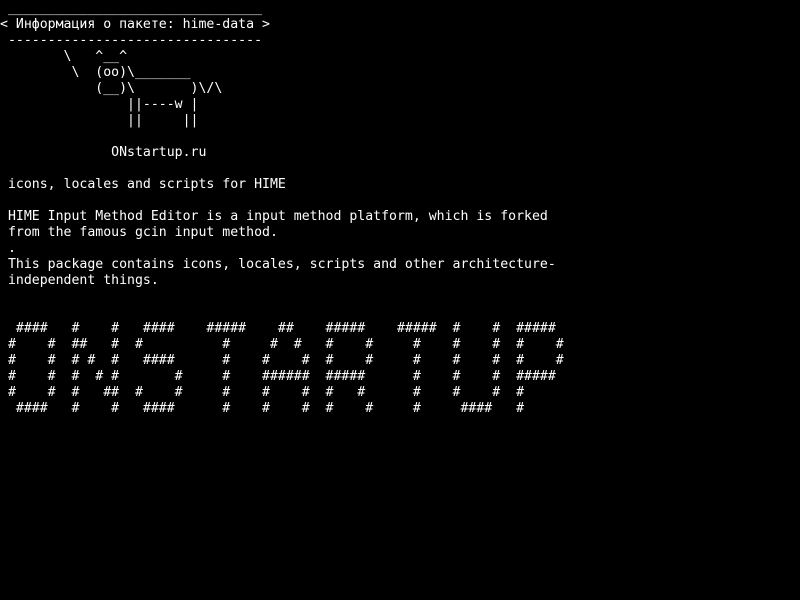 The image size is (800, 600). What do you see at coordinates (111, 88) in the screenshot?
I see `cowsay-art-line: (__)\ )\/\` at bounding box center [111, 88].